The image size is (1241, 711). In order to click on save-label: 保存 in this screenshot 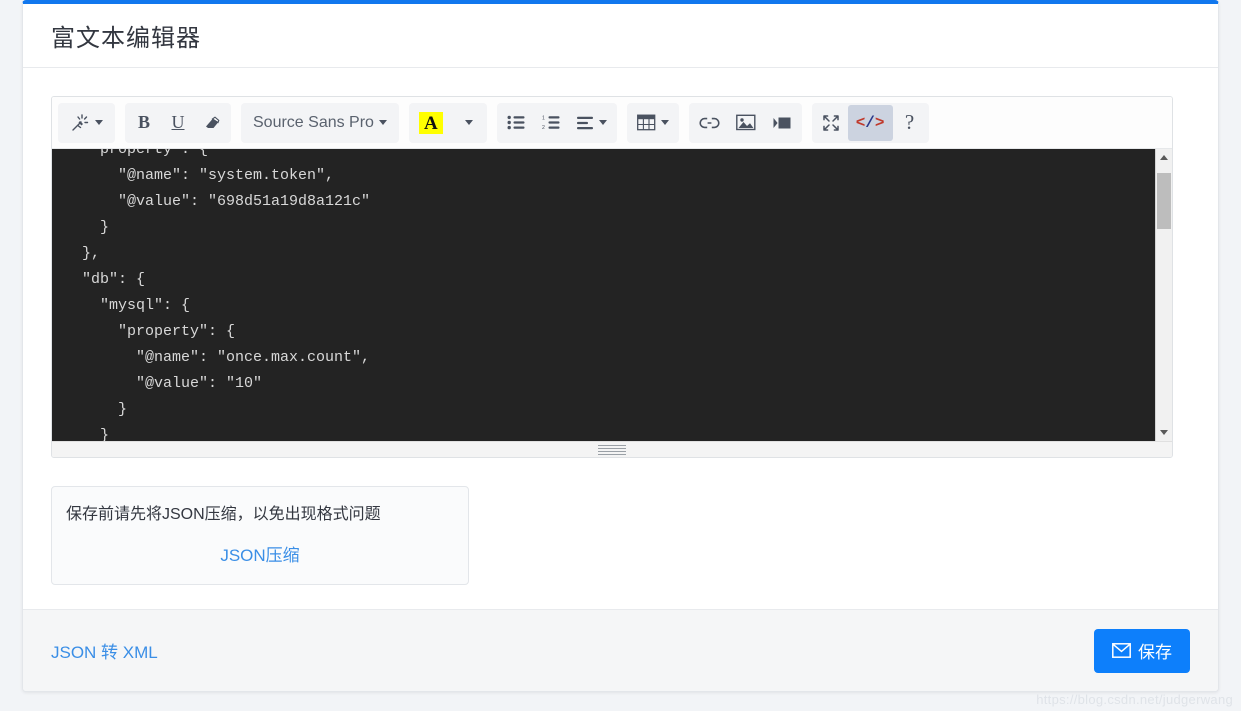, I will do `click(1155, 652)`.